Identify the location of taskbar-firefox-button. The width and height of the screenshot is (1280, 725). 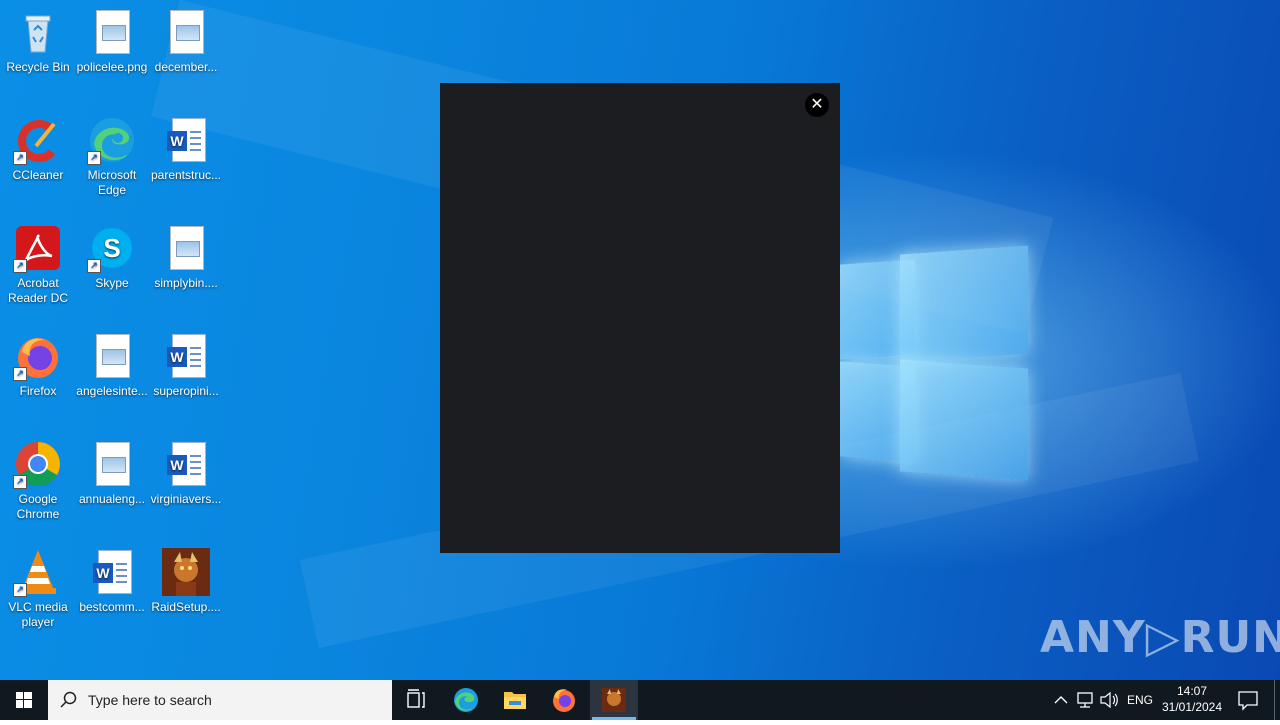
(564, 700).